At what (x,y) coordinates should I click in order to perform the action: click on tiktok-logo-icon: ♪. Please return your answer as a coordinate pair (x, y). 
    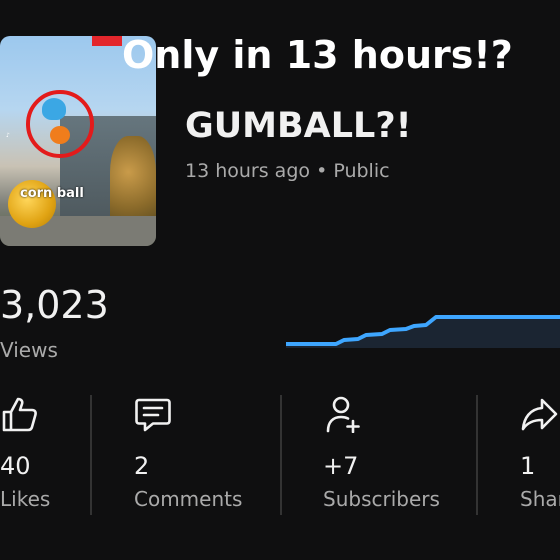
    Looking at the image, I should click on (8, 135).